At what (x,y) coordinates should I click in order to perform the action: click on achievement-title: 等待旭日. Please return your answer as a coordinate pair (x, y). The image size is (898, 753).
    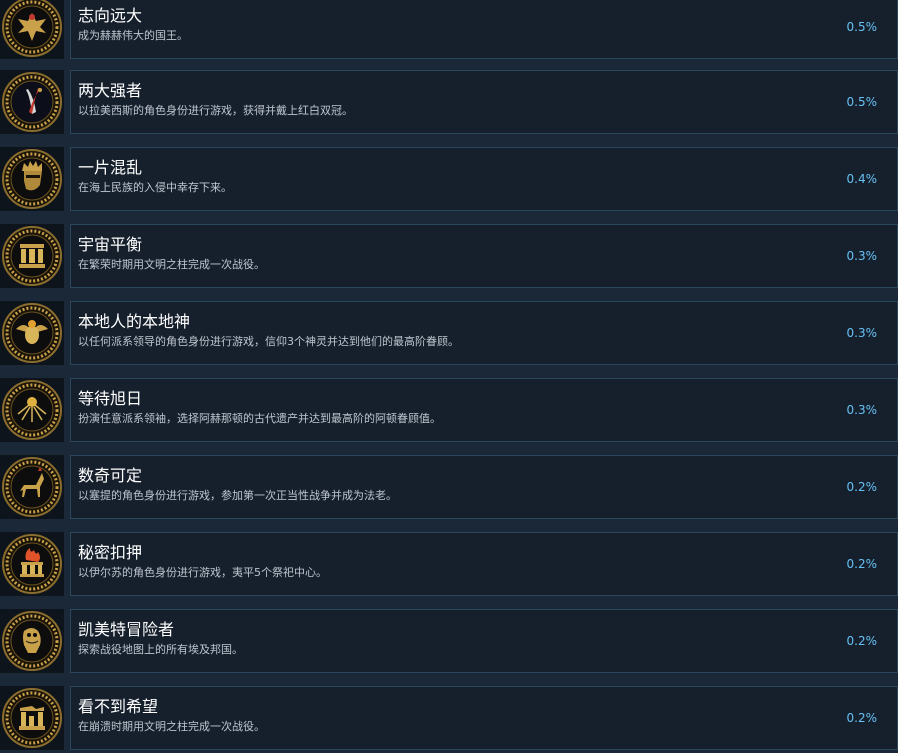
    Looking at the image, I should click on (110, 398).